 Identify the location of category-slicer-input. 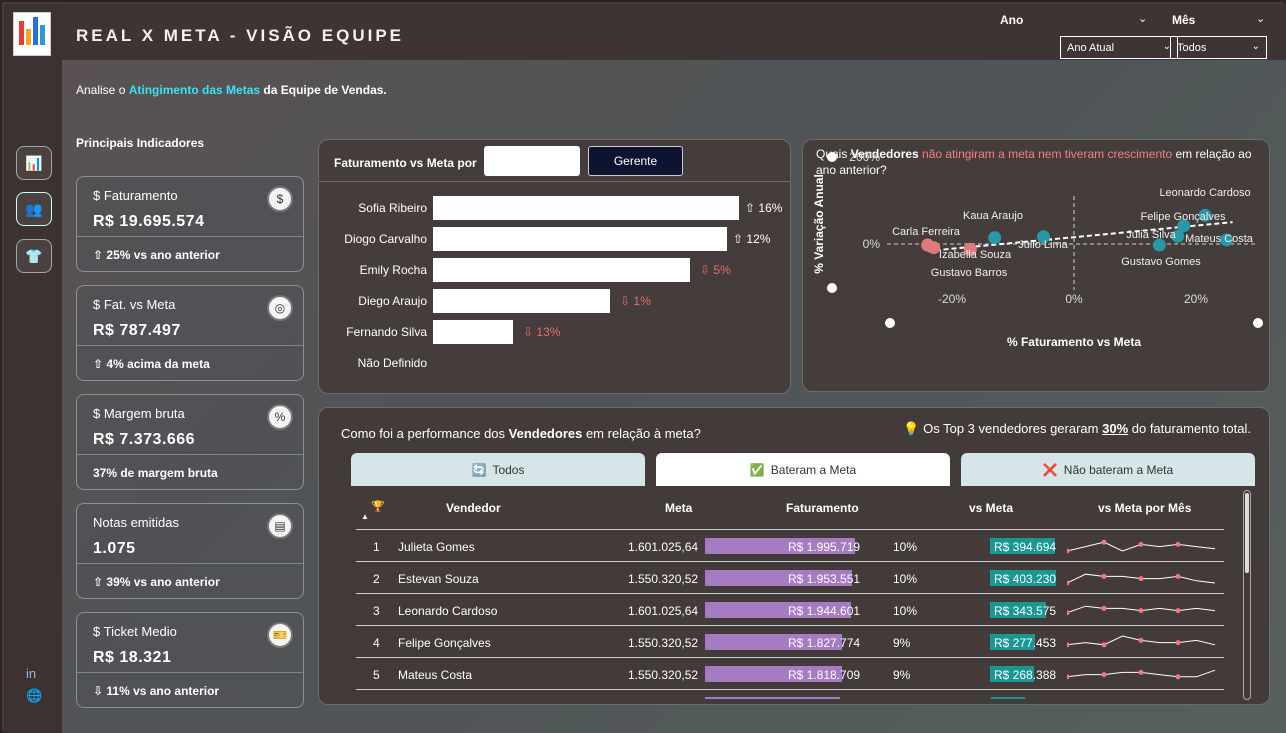
(532, 161).